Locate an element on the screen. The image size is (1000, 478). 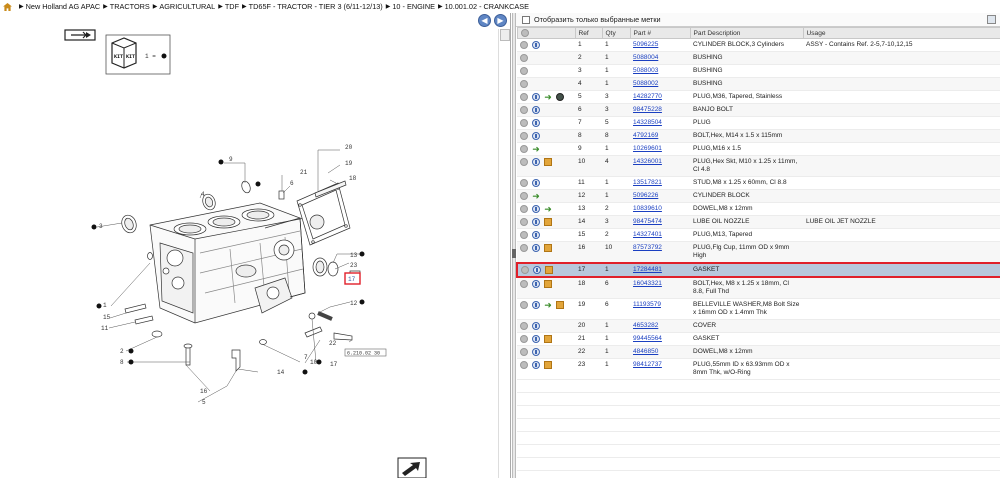
table-row: ➜ 9 1 10269601 PLUG,M16 x 1.5 is located at coordinates (758, 149).